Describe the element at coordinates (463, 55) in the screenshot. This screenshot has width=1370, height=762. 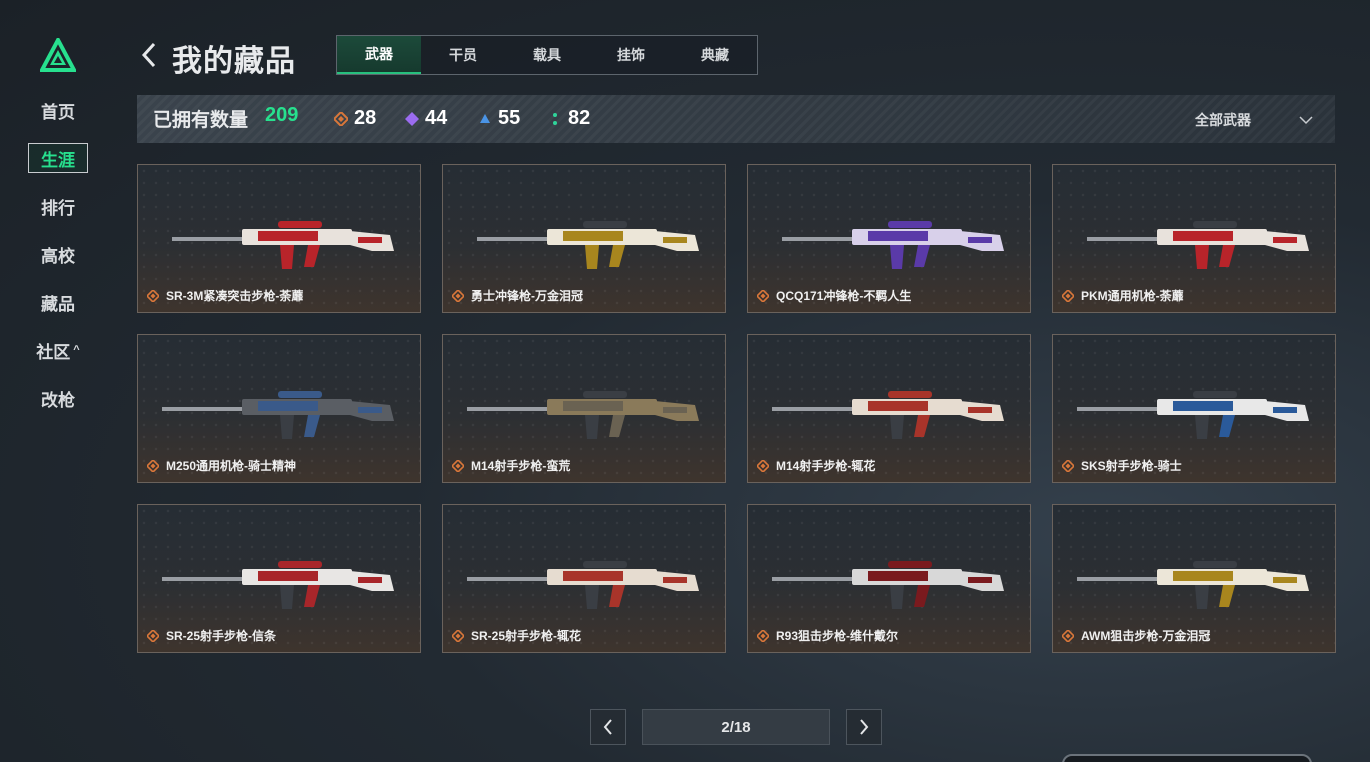
I see `tab-operators: 干员` at that location.